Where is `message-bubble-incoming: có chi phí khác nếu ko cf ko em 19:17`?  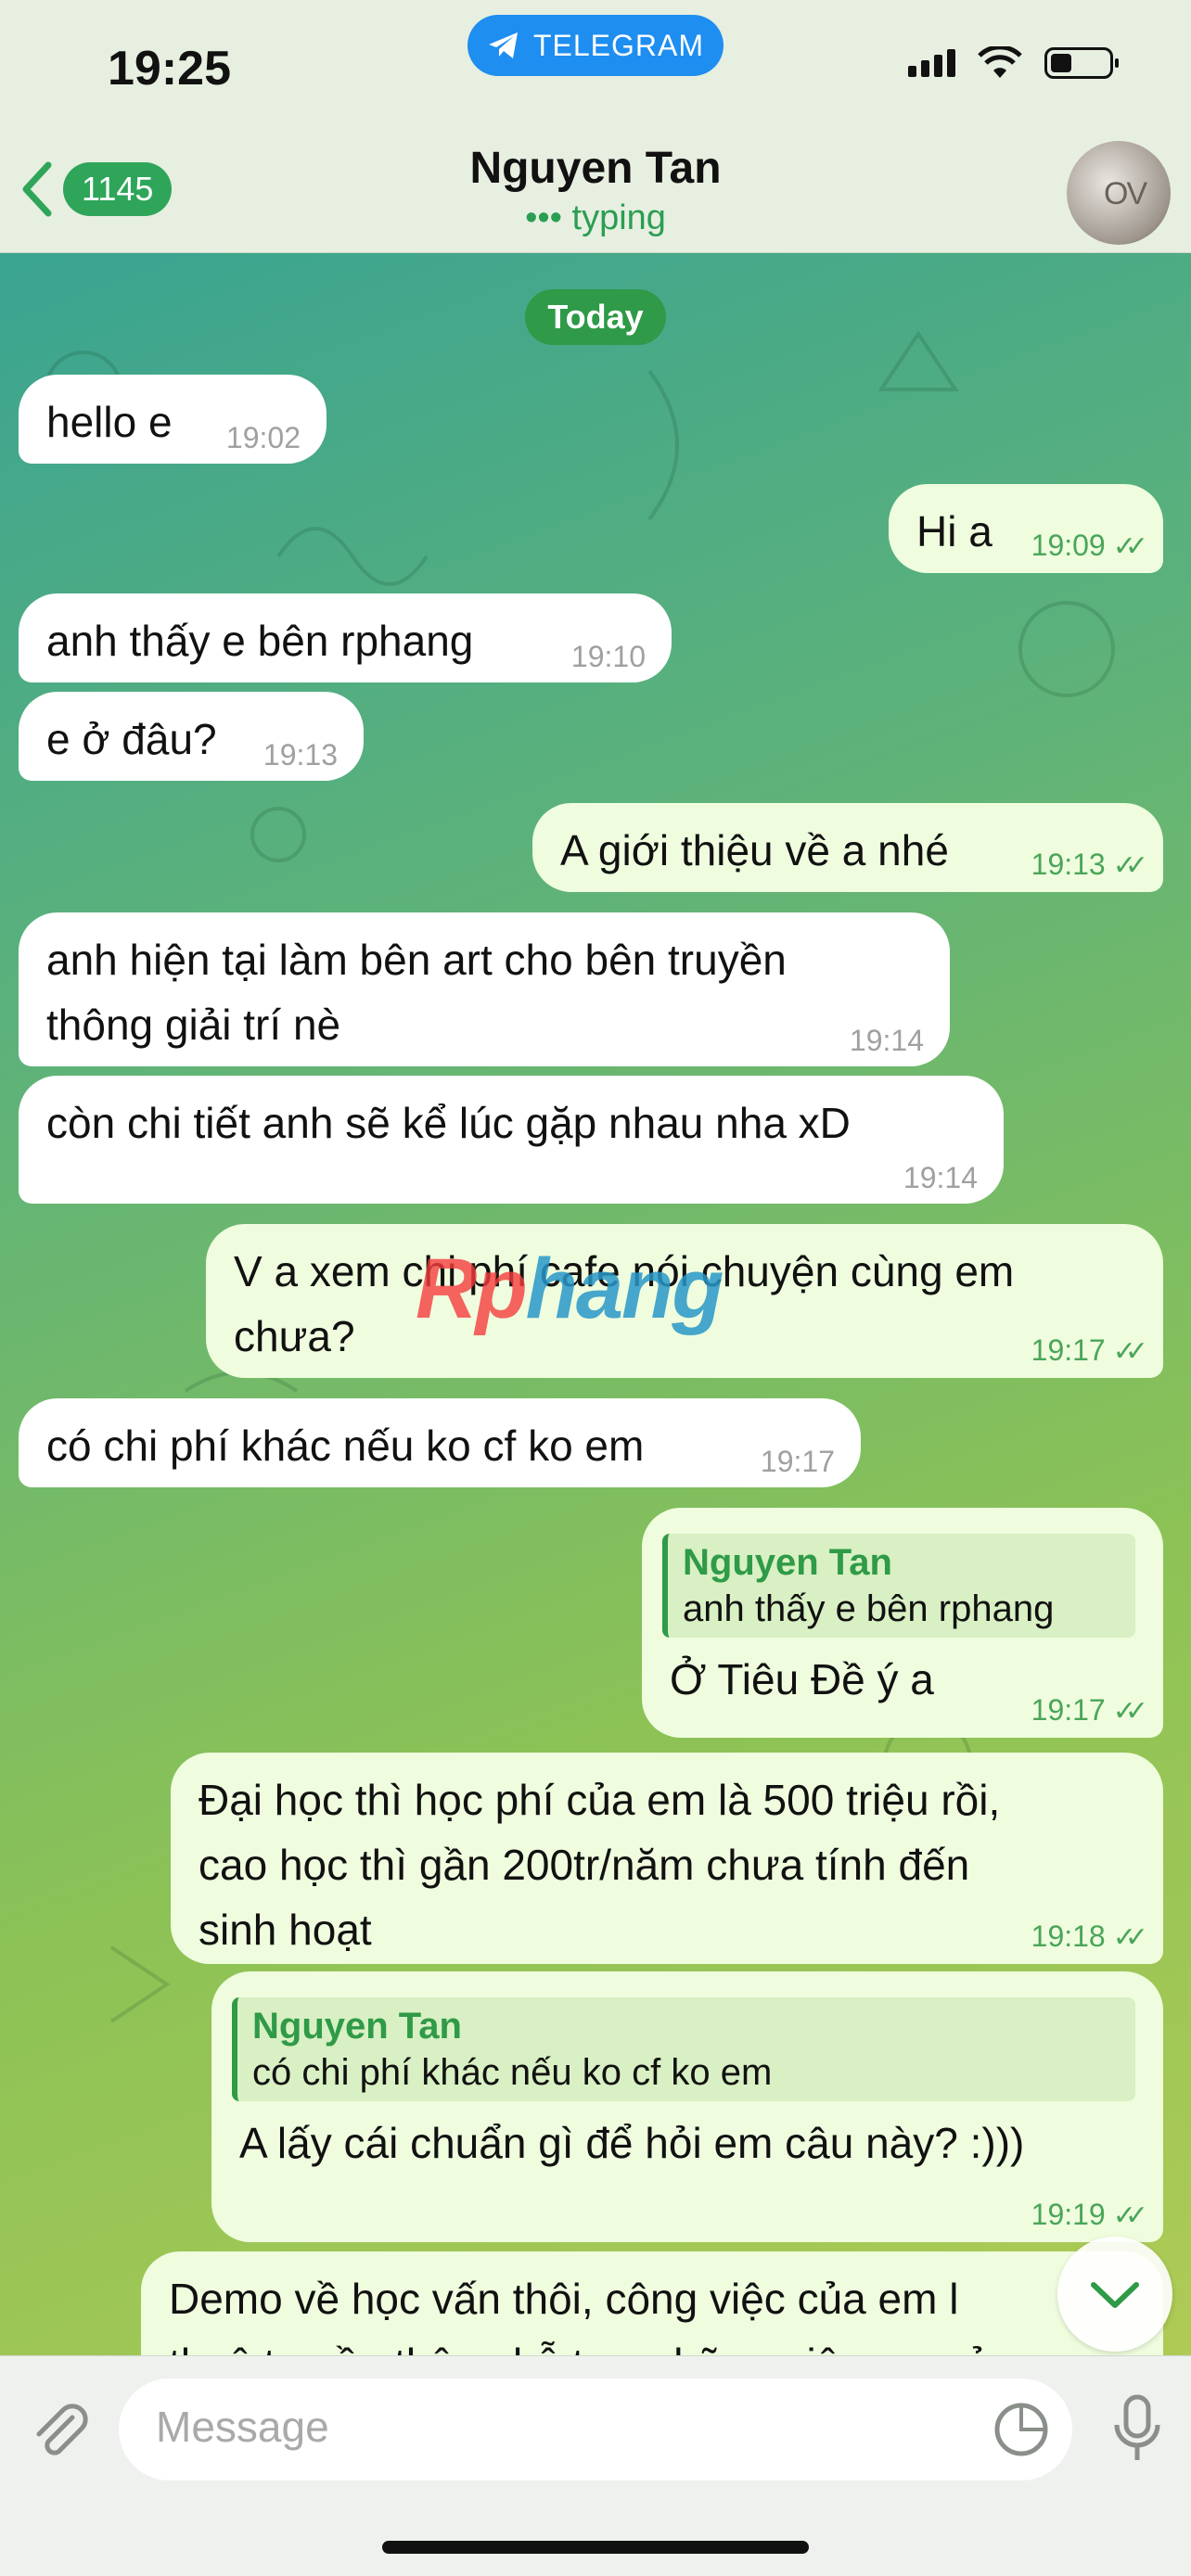
message-bubble-incoming: có chi phí khác nếu ko cf ko em 19:17 is located at coordinates (440, 1443).